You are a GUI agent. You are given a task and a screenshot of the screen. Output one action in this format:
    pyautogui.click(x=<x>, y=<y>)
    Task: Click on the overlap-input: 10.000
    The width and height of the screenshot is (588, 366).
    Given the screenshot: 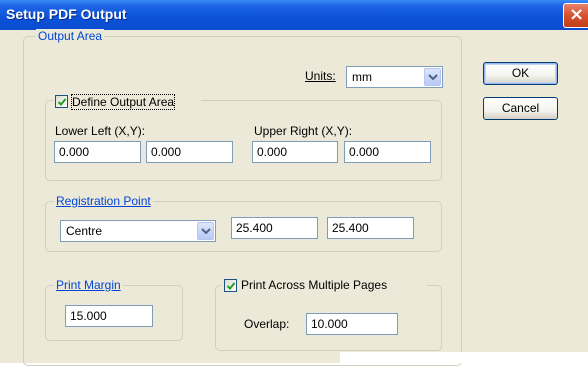 What is the action you would take?
    pyautogui.click(x=352, y=324)
    